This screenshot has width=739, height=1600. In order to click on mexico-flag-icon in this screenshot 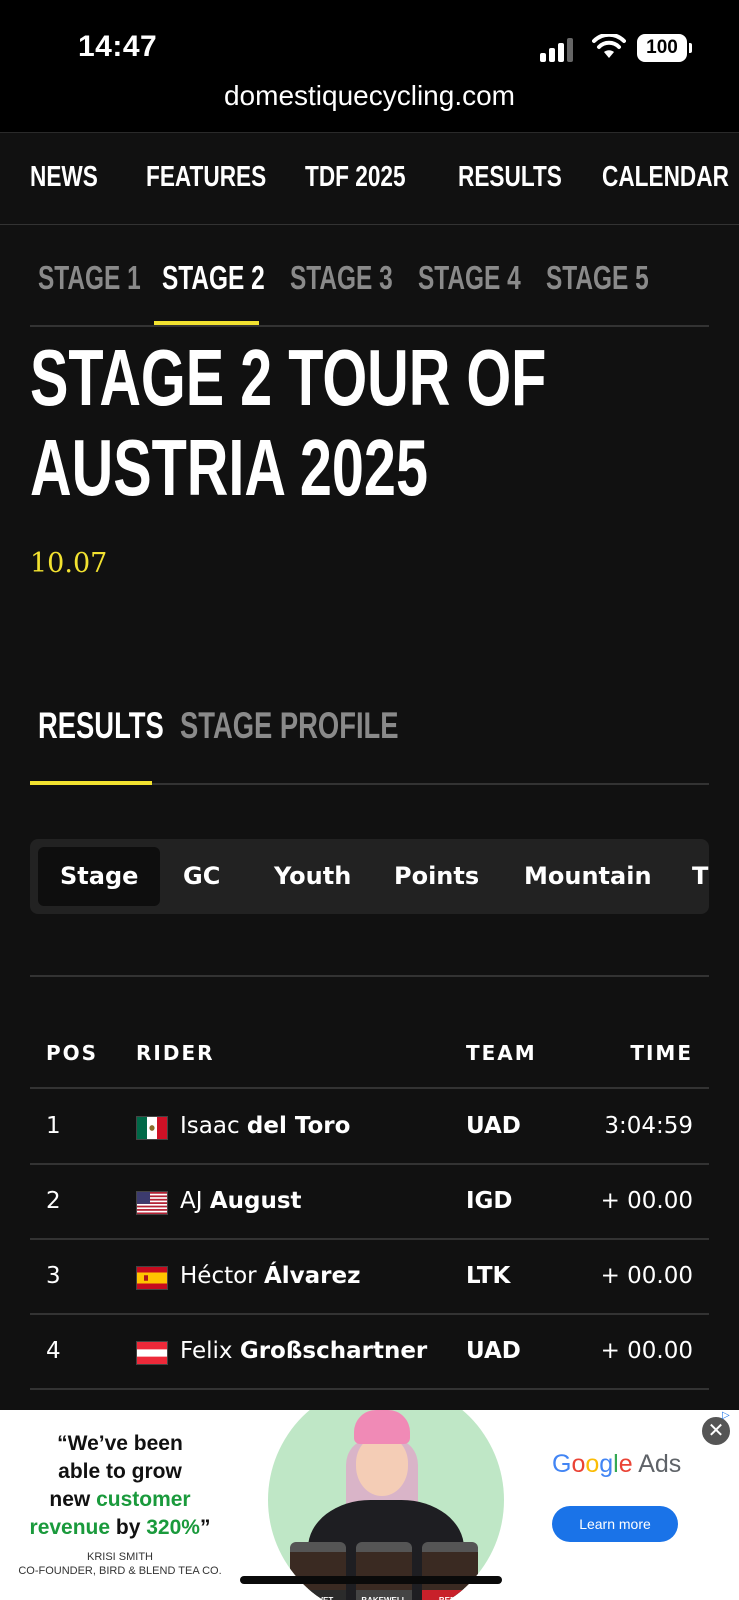, I will do `click(152, 1128)`.